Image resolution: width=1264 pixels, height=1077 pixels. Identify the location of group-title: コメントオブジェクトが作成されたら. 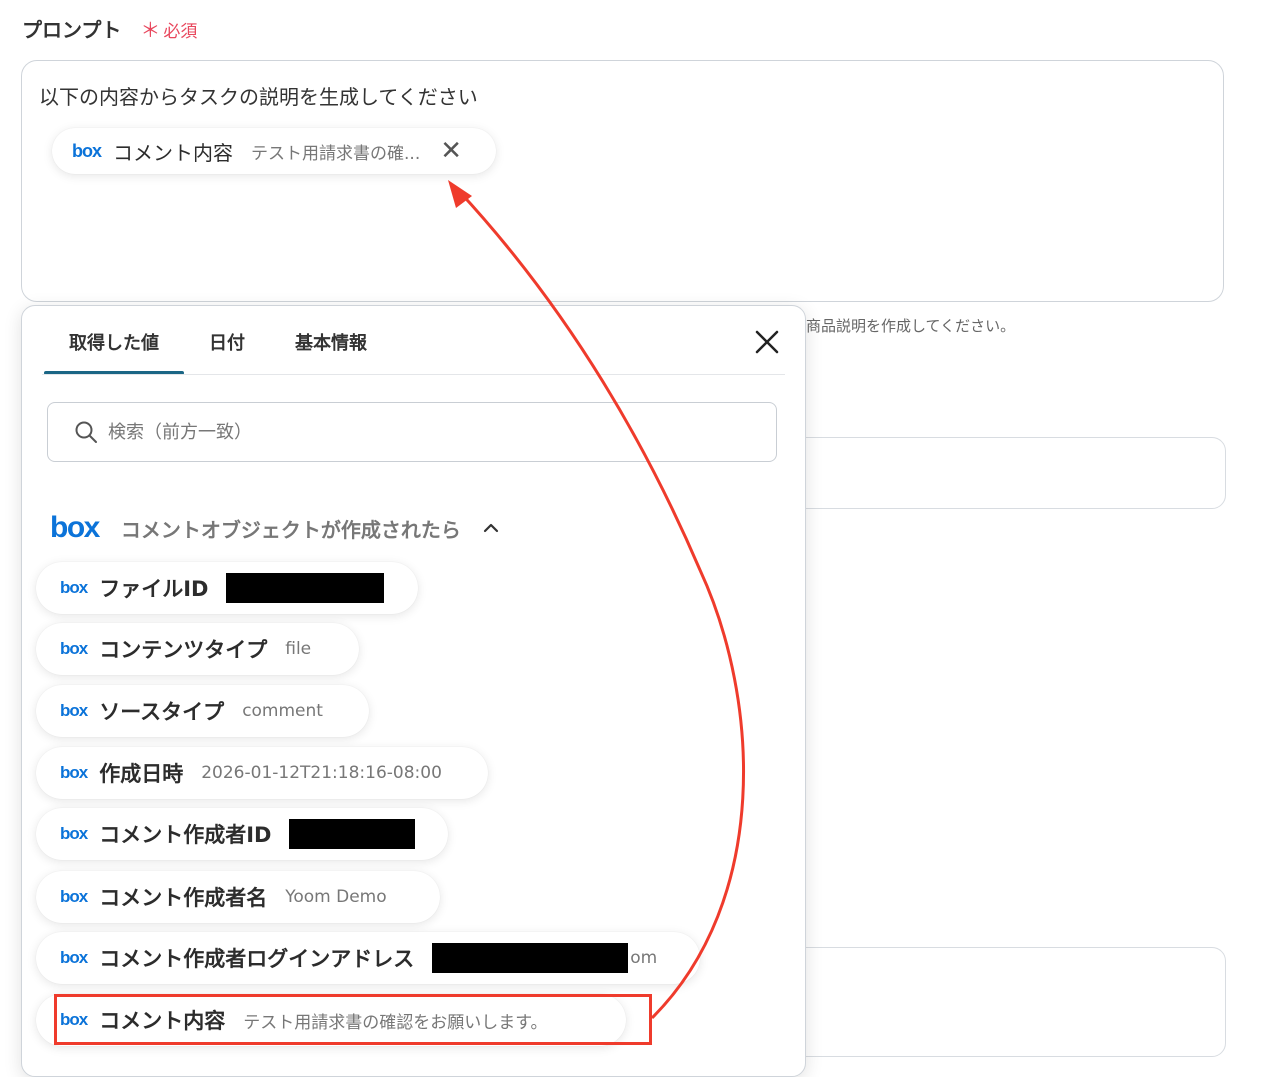
(290, 529).